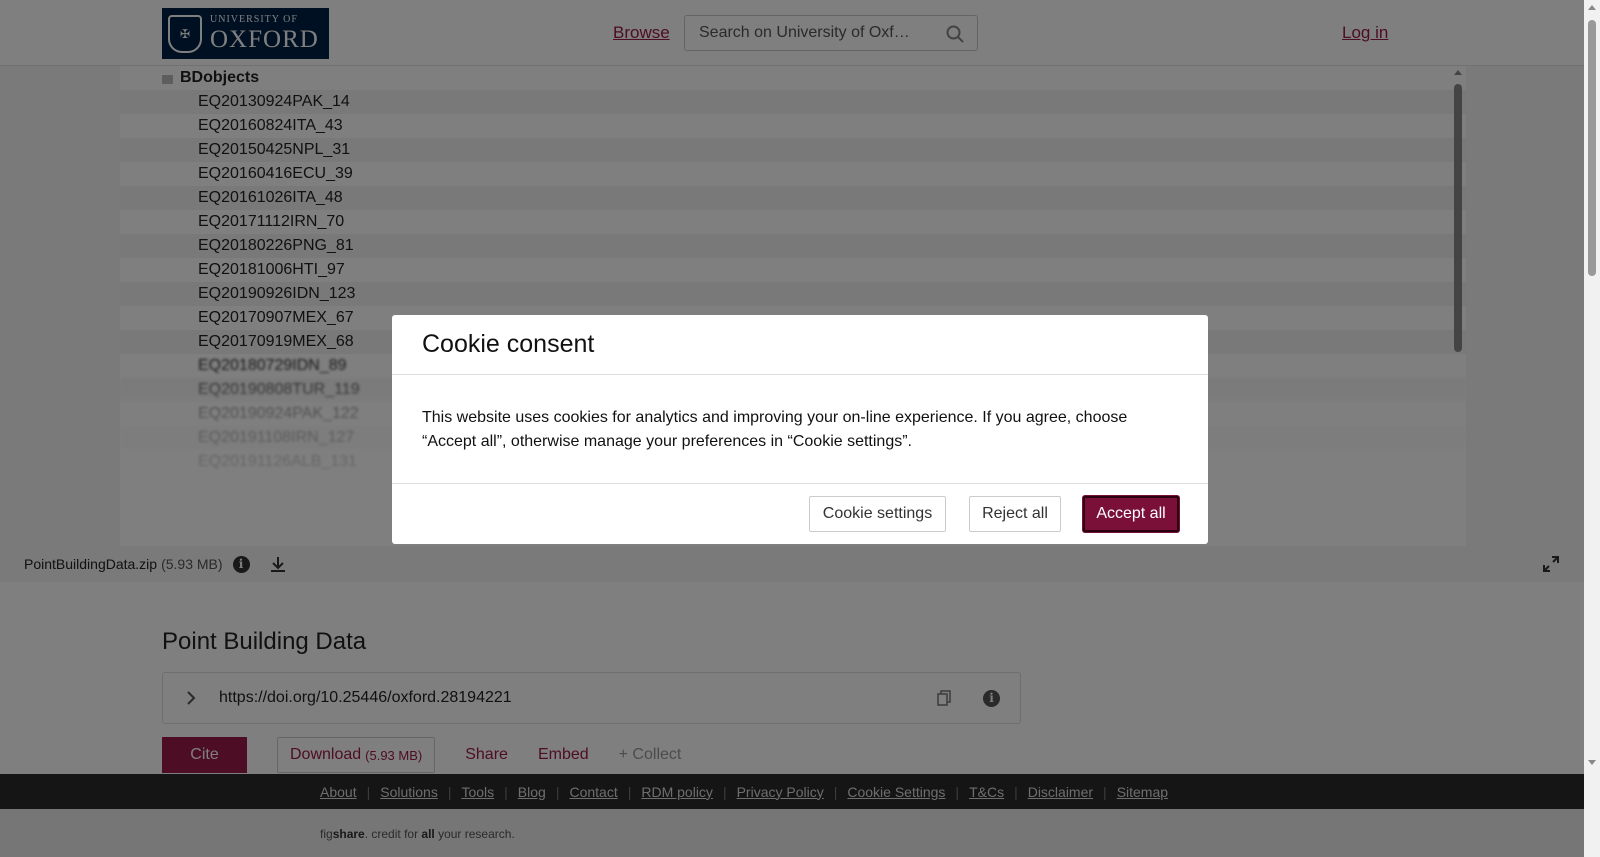 This screenshot has width=1600, height=857. I want to click on page-scrollbar, so click(1592, 428).